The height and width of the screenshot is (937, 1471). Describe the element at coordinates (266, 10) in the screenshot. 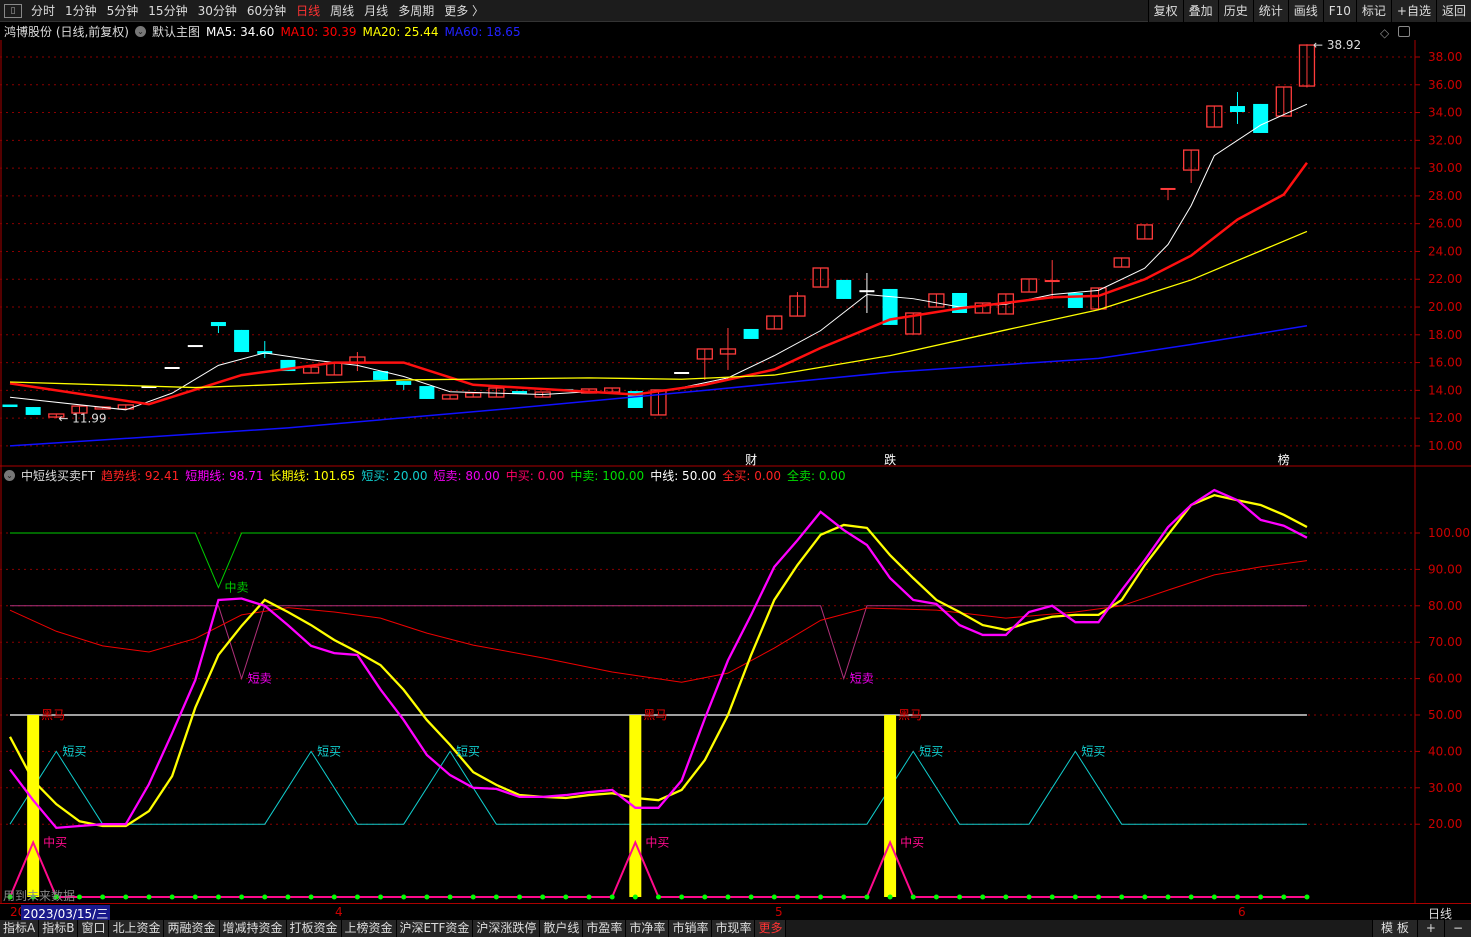

I see `period-tab-5: 60分钟` at that location.